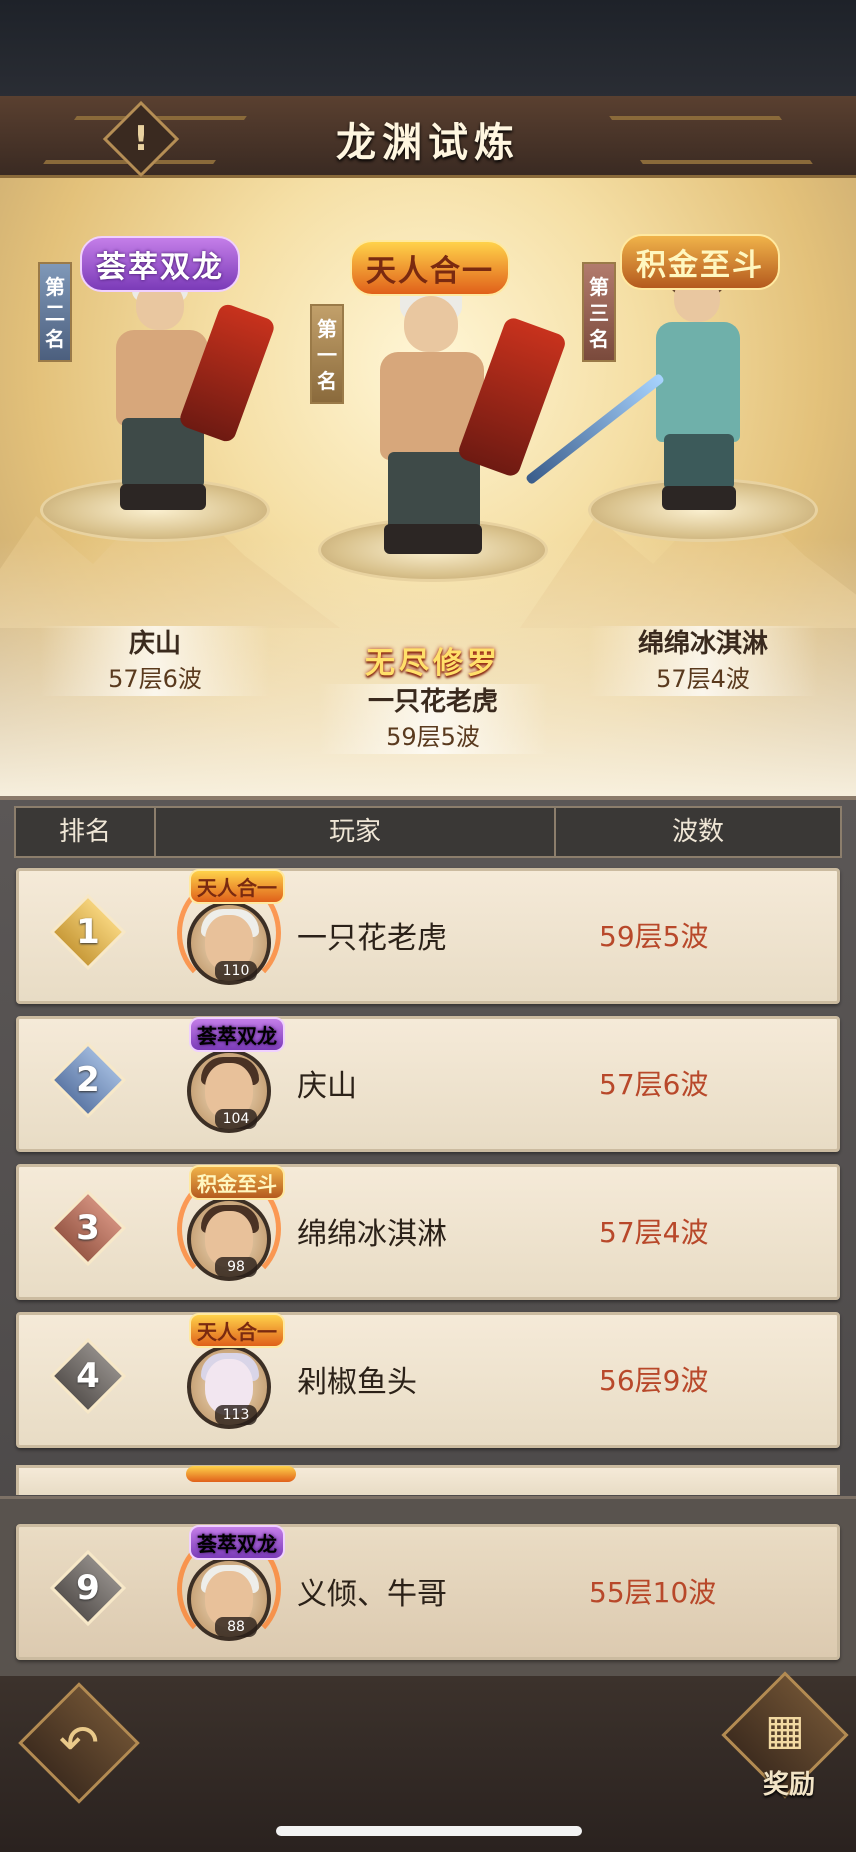 Image resolution: width=856 pixels, height=1852 pixels. I want to click on podium-score-first: 59层5波, so click(433, 737).